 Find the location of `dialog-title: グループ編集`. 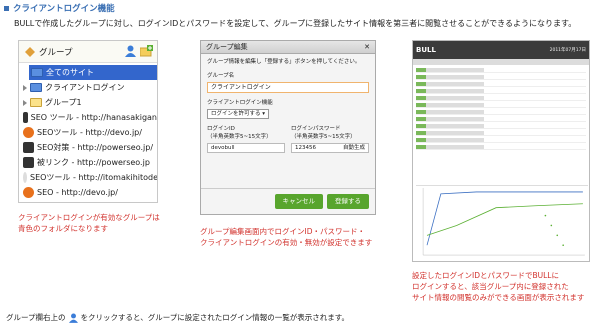

dialog-title: グループ編集 is located at coordinates (227, 47).